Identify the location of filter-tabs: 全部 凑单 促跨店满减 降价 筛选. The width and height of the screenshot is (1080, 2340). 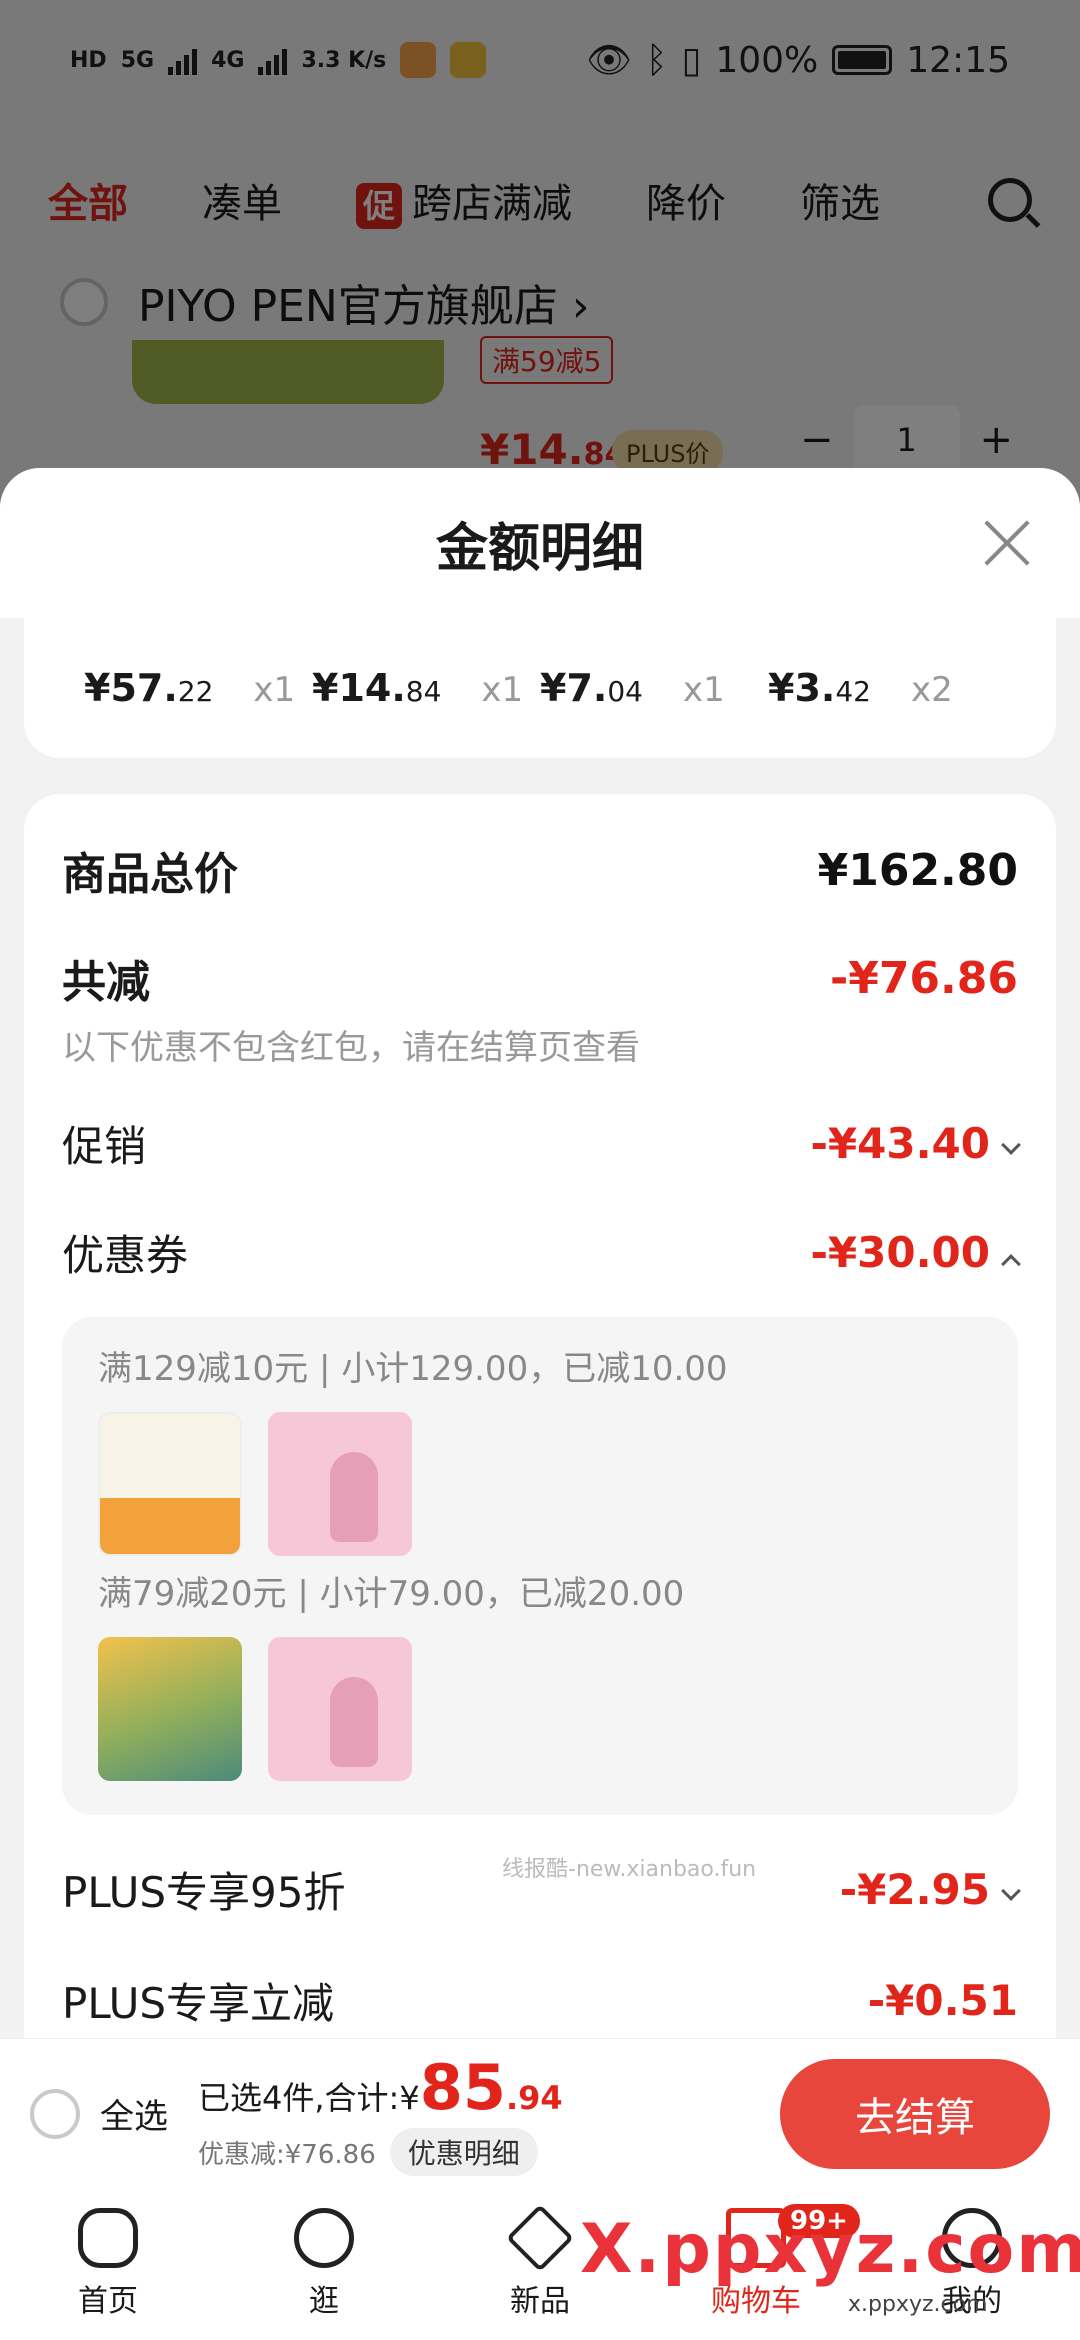
(540, 200).